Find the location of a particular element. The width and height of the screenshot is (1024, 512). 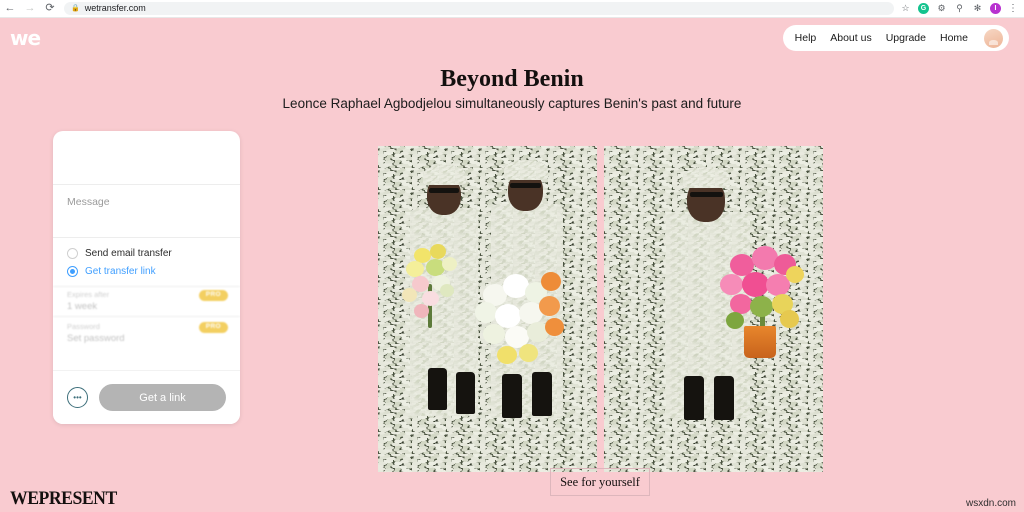

message-placeholder: Message is located at coordinates (88, 202).